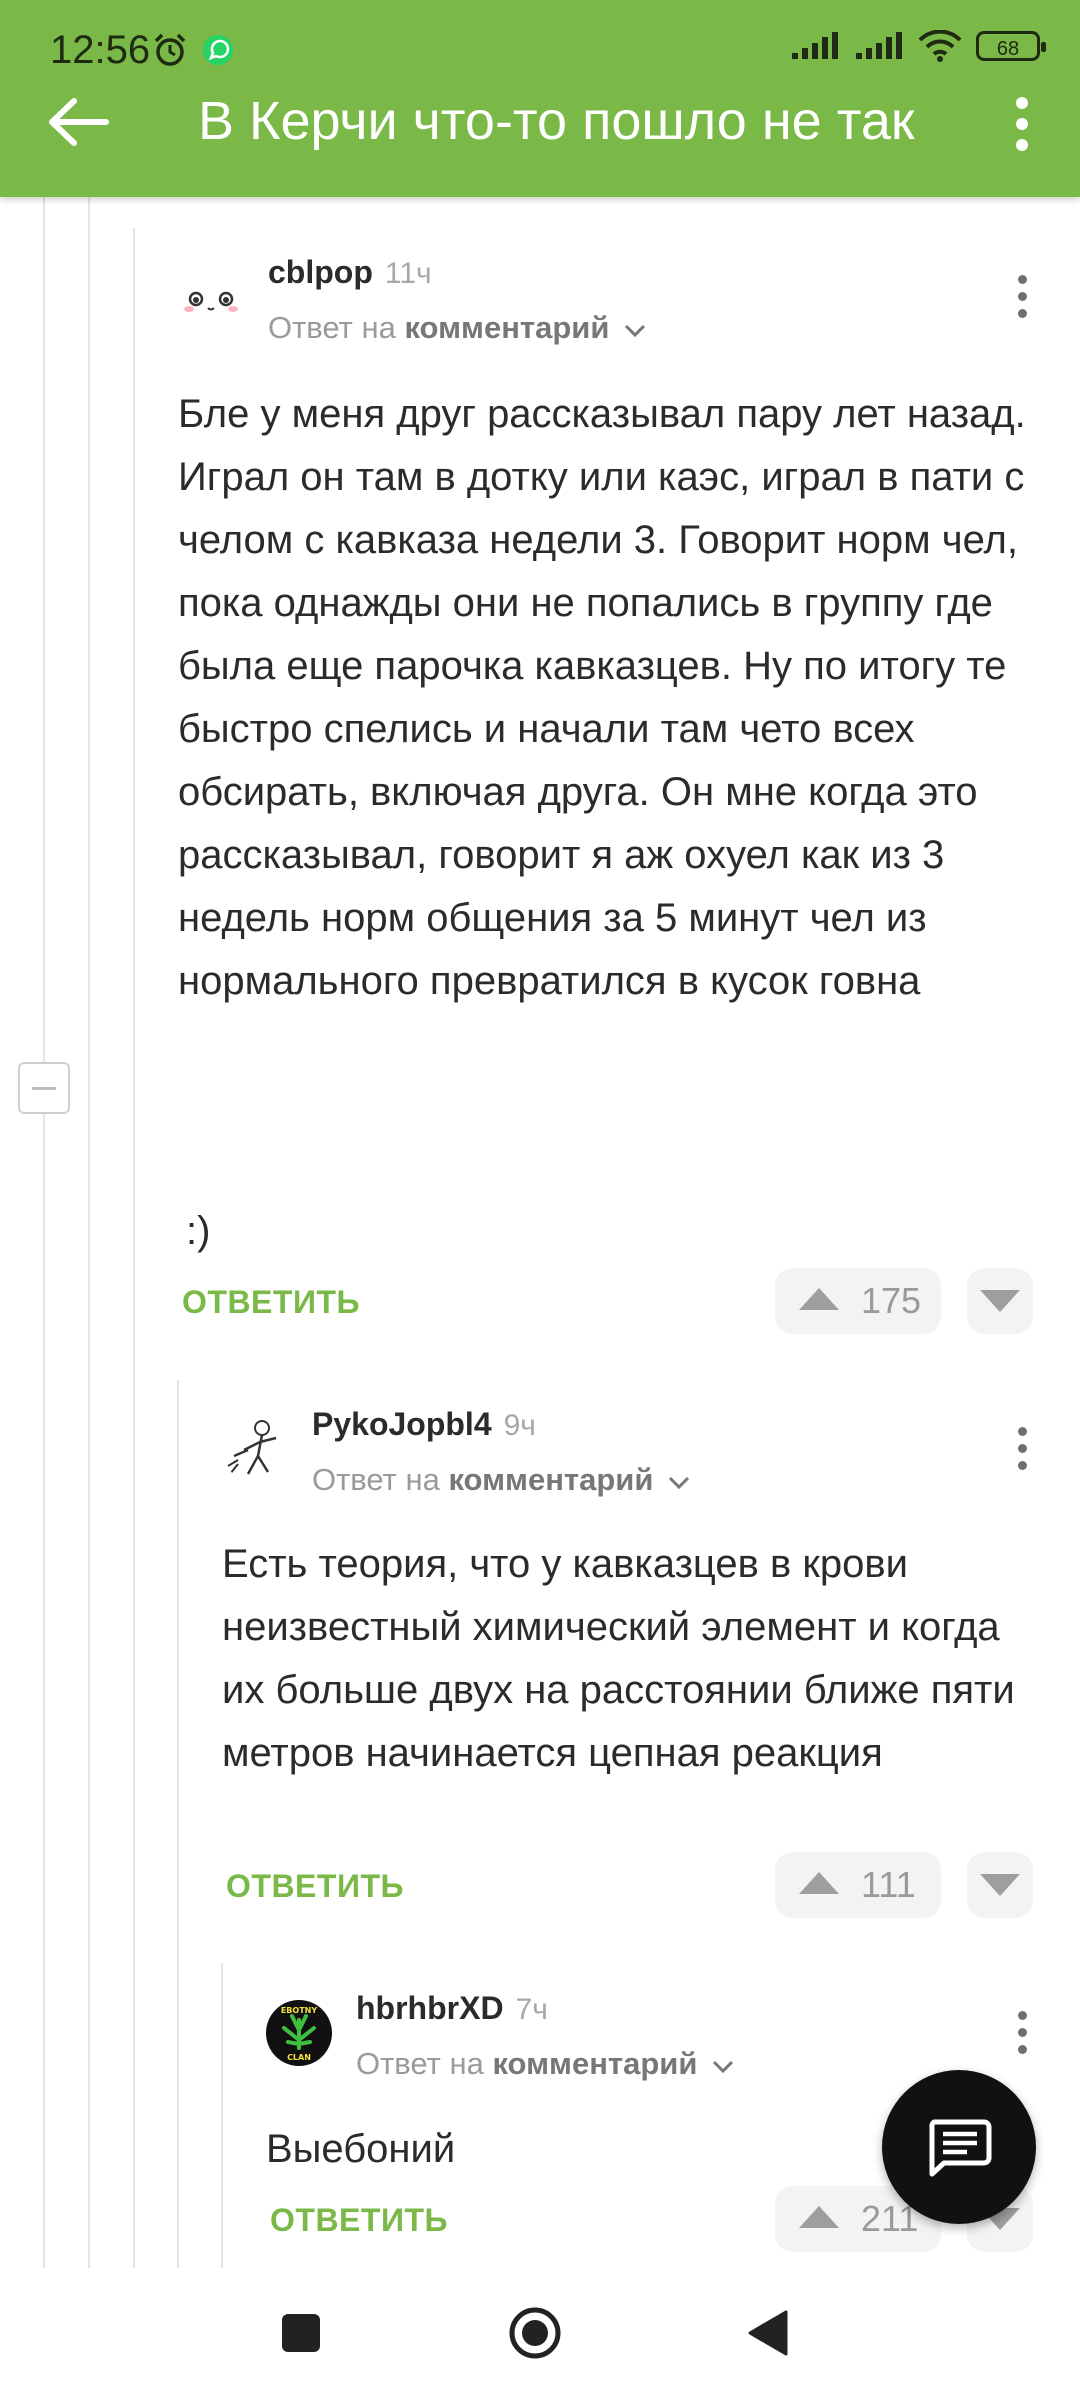 This screenshot has width=1080, height=2400. What do you see at coordinates (408, 273) in the screenshot?
I see `comment-time: 11ч` at bounding box center [408, 273].